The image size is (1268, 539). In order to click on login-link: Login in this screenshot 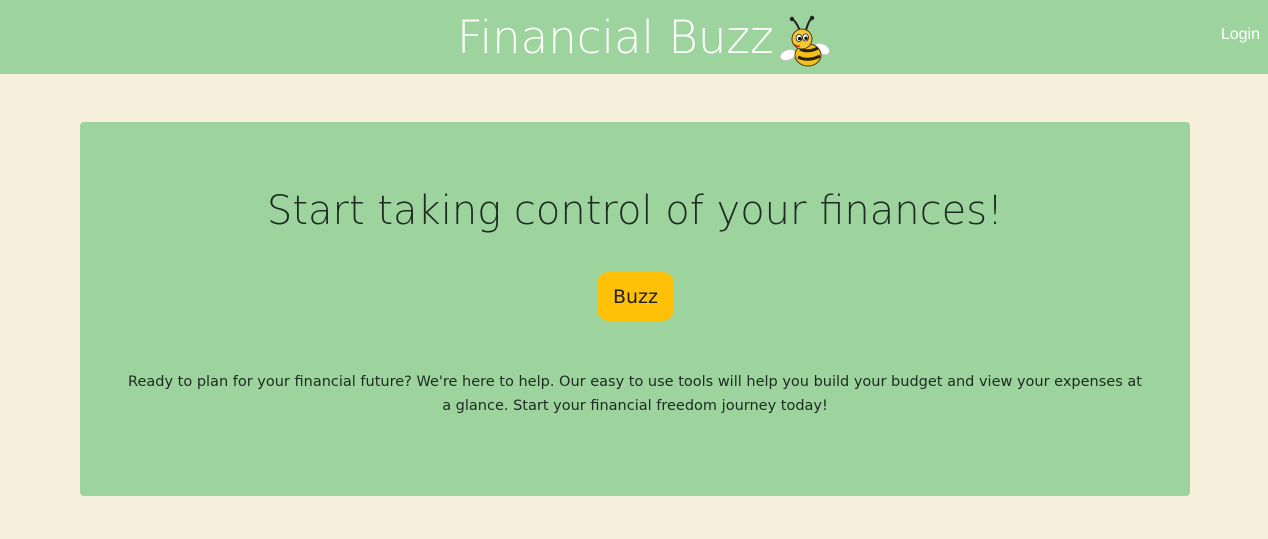, I will do `click(1240, 35)`.